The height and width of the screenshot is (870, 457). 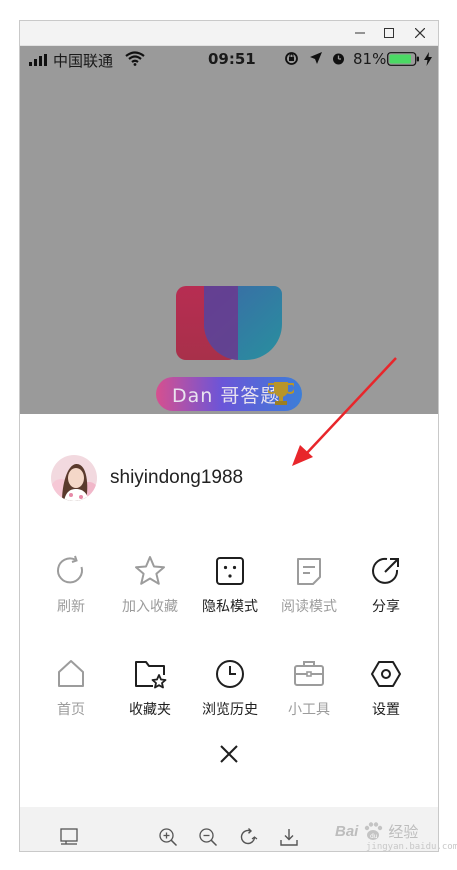 I want to click on trophy-icon, so click(x=281, y=395).